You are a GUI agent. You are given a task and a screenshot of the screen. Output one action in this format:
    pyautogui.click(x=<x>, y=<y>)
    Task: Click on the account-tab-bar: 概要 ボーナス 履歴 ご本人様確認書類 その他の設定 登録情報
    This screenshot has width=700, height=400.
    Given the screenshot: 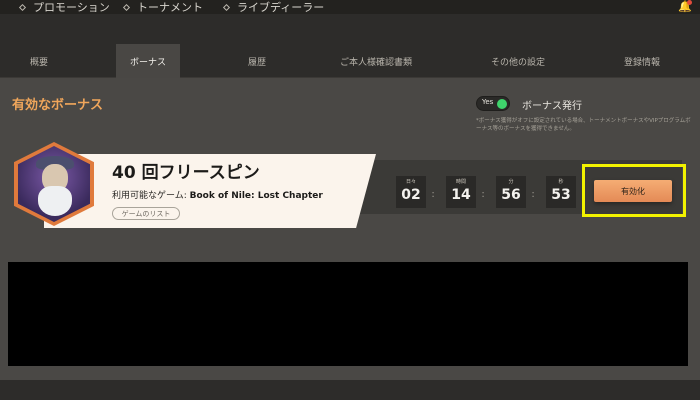 What is the action you would take?
    pyautogui.click(x=350, y=61)
    